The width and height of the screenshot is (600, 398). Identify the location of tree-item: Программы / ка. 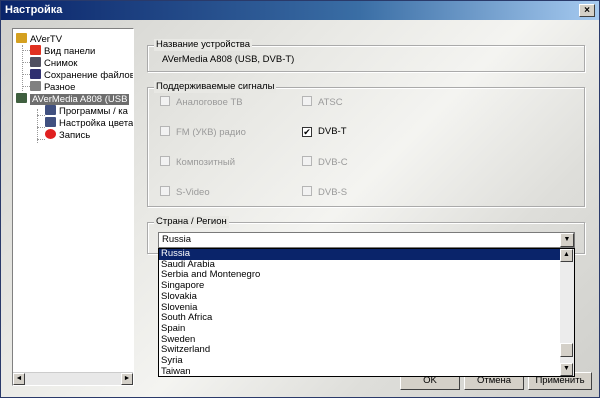
(86, 111).